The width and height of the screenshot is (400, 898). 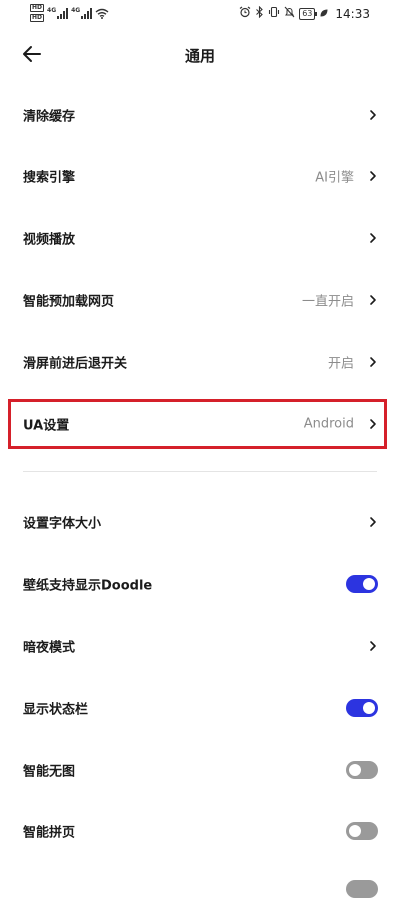 What do you see at coordinates (200, 584) in the screenshot?
I see `setting-row-wallpaper-doodle: 壁纸支持显示Doodle` at bounding box center [200, 584].